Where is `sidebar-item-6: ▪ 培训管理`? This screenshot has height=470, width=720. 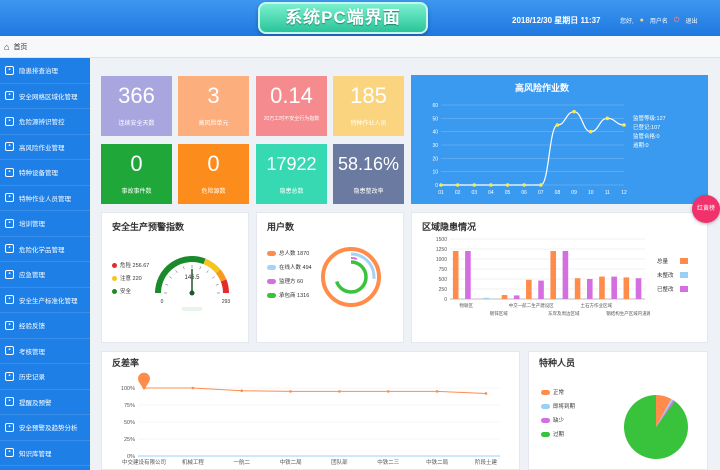
sidebar-item-6: ▪ 培训管理 is located at coordinates (45, 224).